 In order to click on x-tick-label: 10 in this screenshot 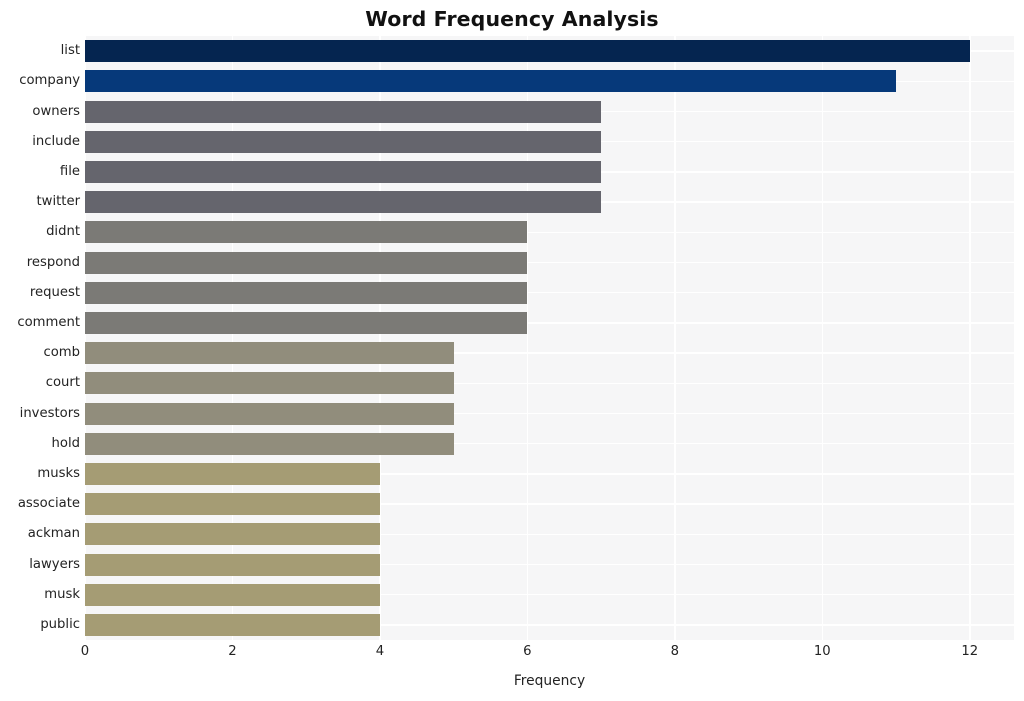, I will do `click(822, 651)`.